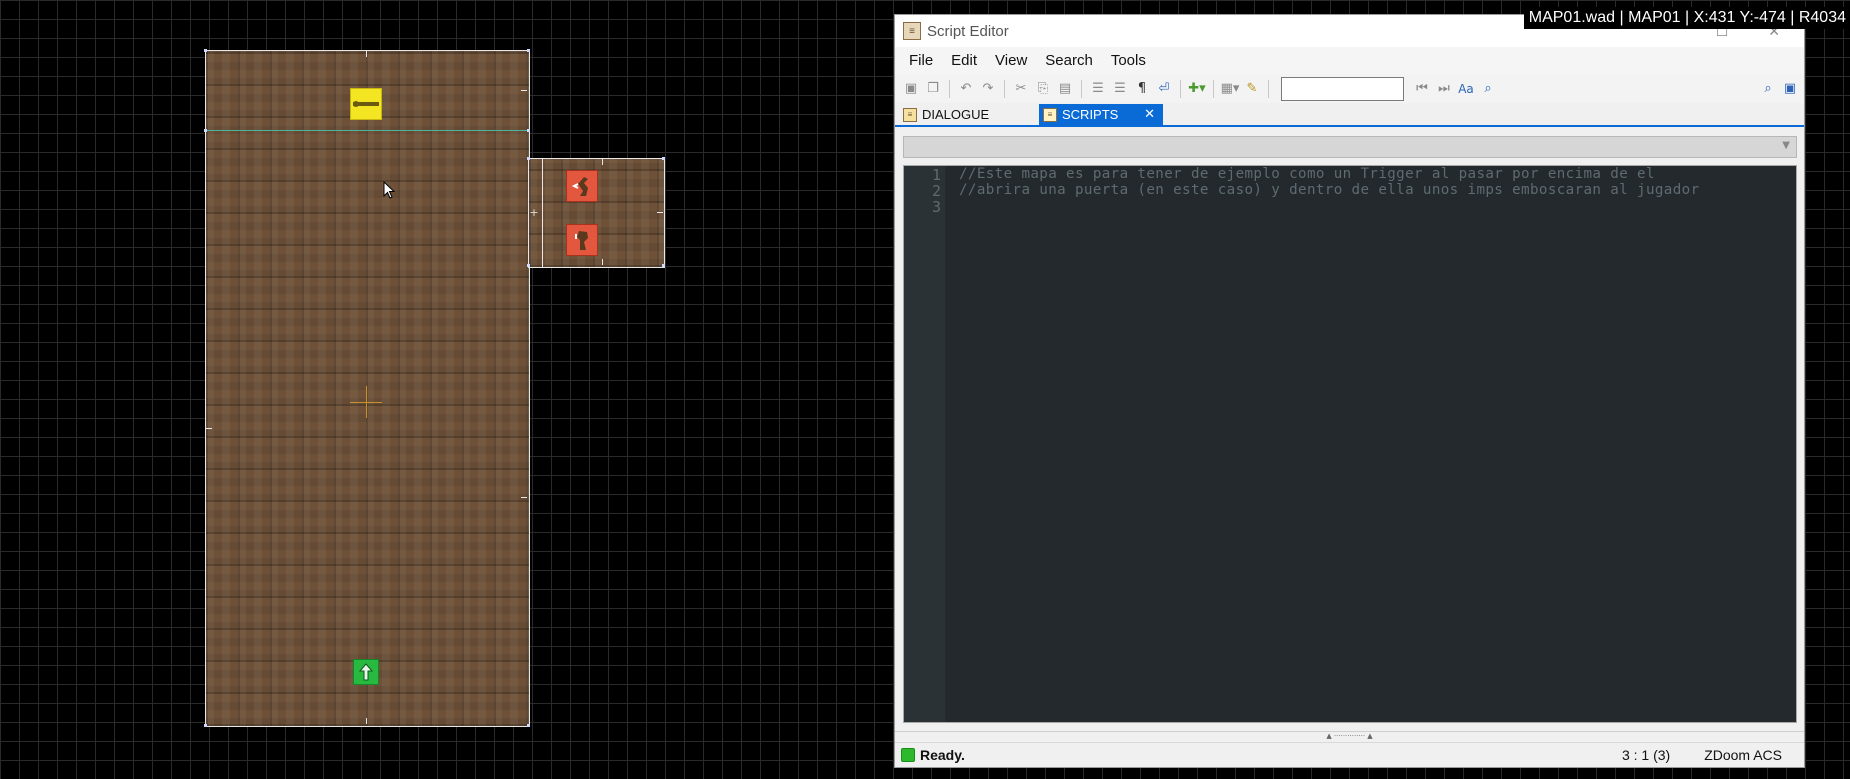 This screenshot has width=1850, height=779. What do you see at coordinates (942, 755) in the screenshot?
I see `status-text: Ready.` at bounding box center [942, 755].